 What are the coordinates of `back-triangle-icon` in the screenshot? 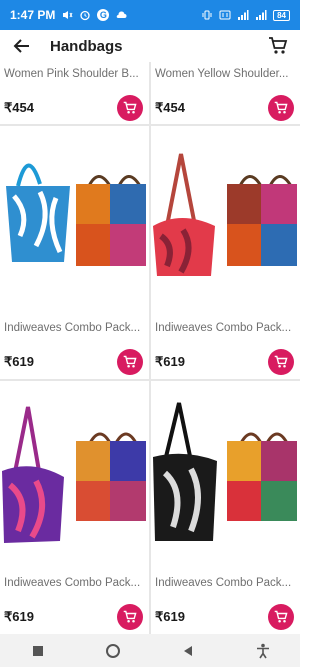 It's located at (187, 650).